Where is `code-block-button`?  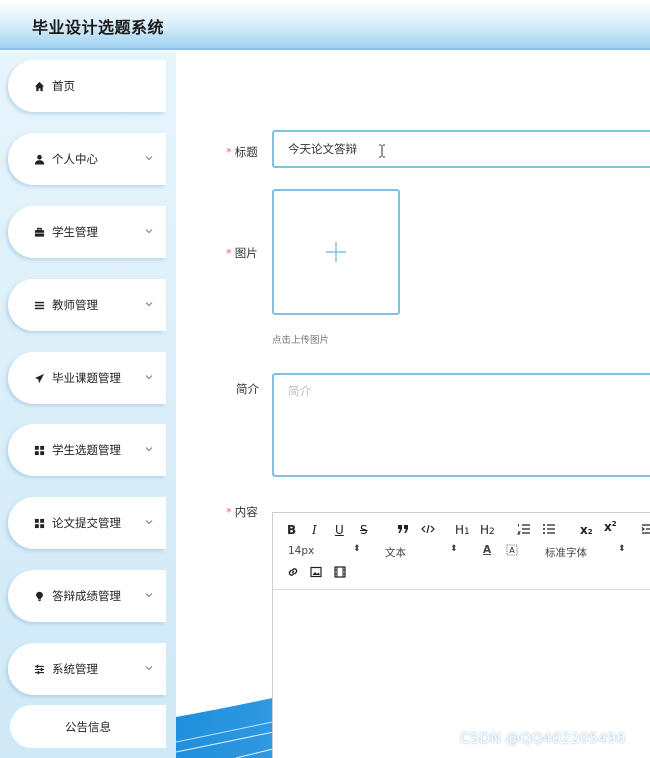 code-block-button is located at coordinates (428, 530).